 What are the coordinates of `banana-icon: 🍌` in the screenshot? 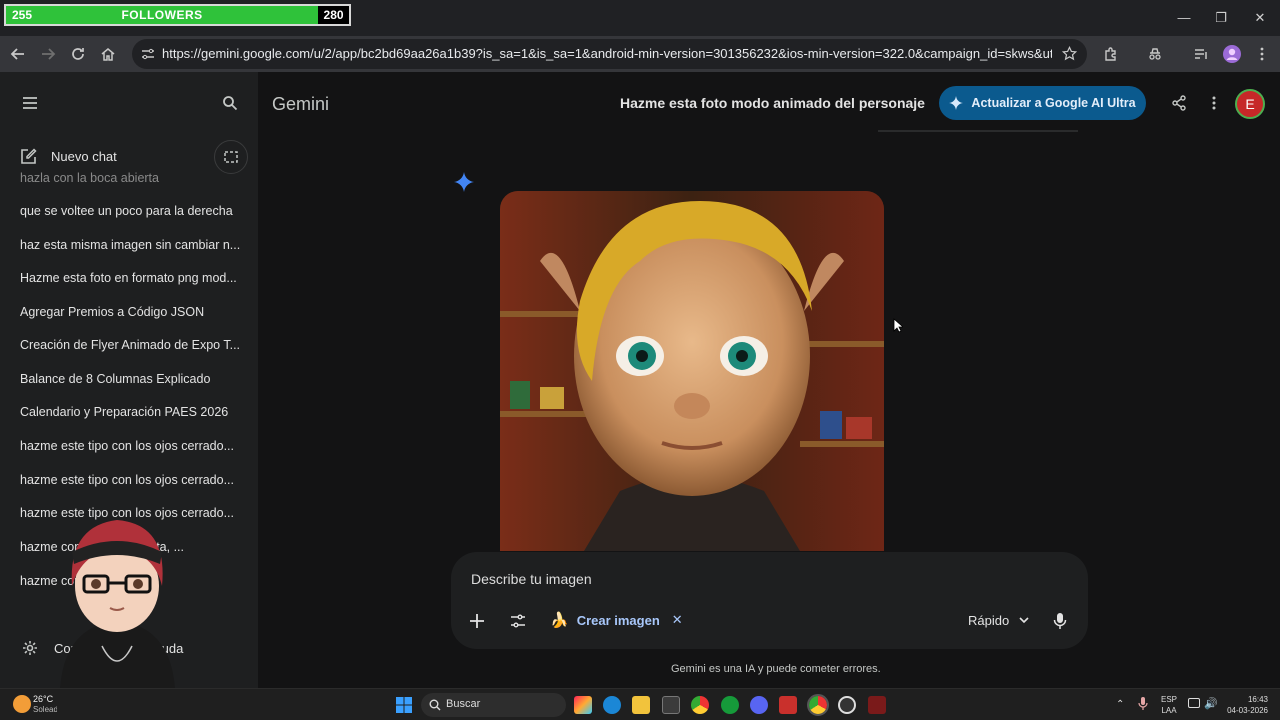 It's located at (559, 620).